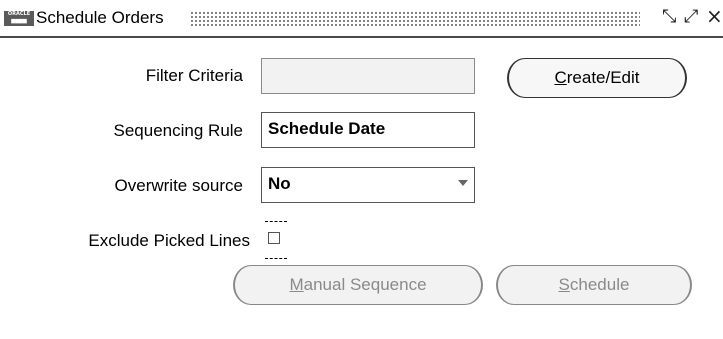 Image resolution: width=723 pixels, height=339 pixels. I want to click on overwrite-source-label: Overwrite source, so click(178, 185).